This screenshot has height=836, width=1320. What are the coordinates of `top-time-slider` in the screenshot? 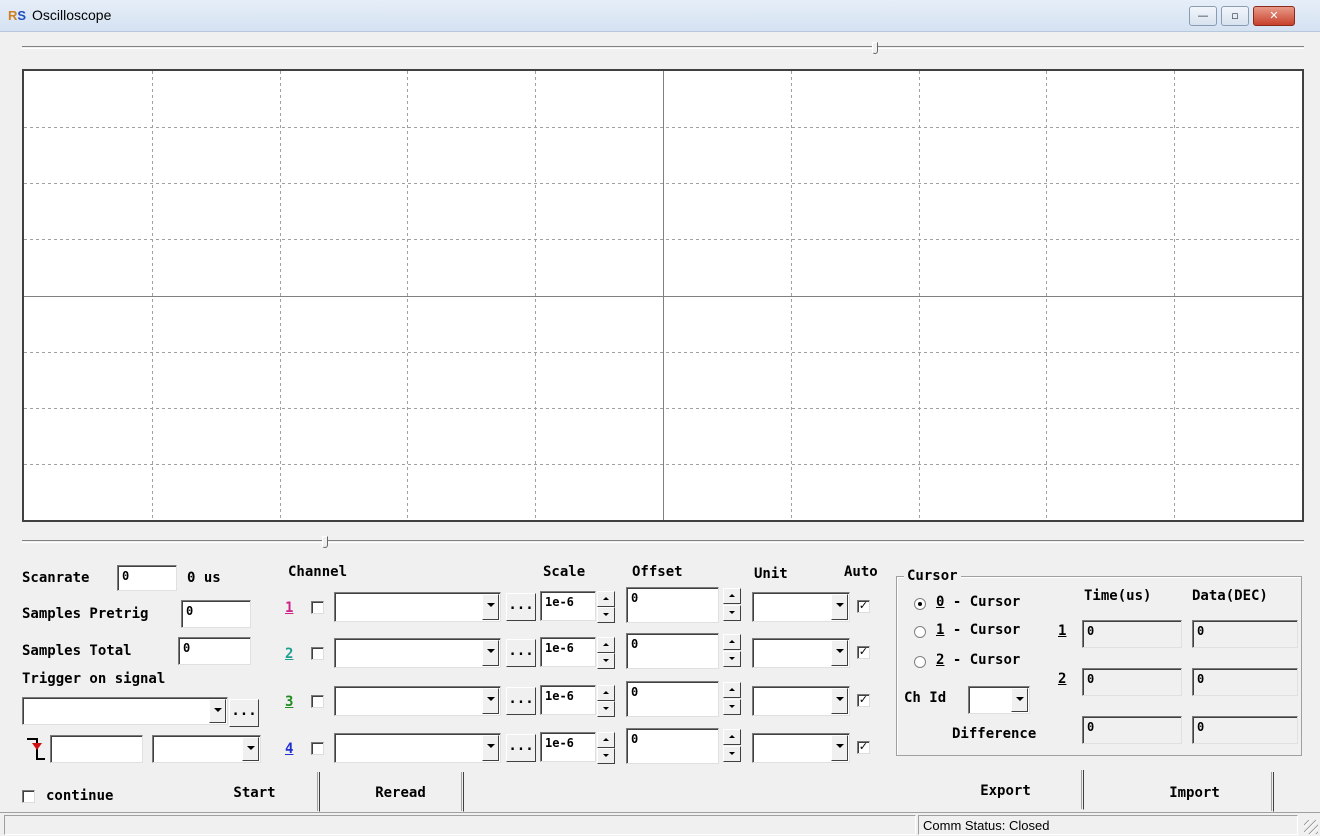 It's located at (663, 48).